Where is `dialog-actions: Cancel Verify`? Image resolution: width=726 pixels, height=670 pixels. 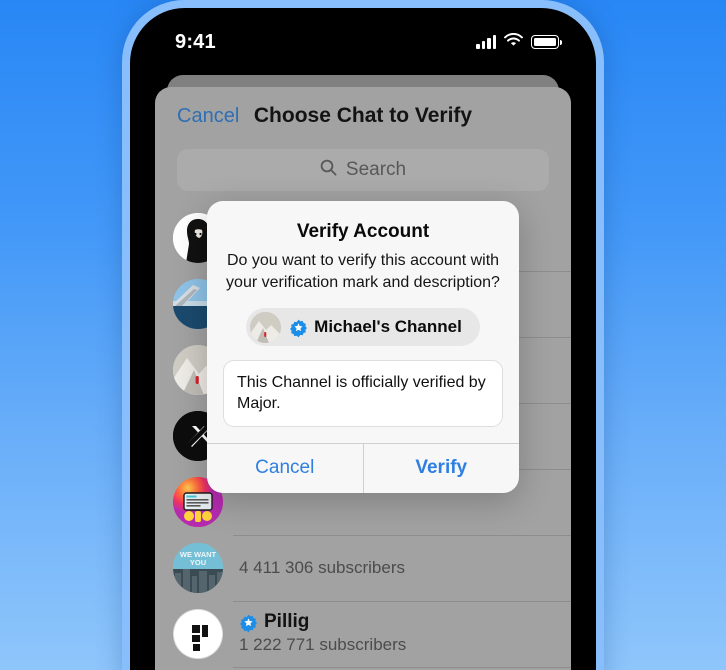
dialog-actions: Cancel Verify is located at coordinates (363, 467).